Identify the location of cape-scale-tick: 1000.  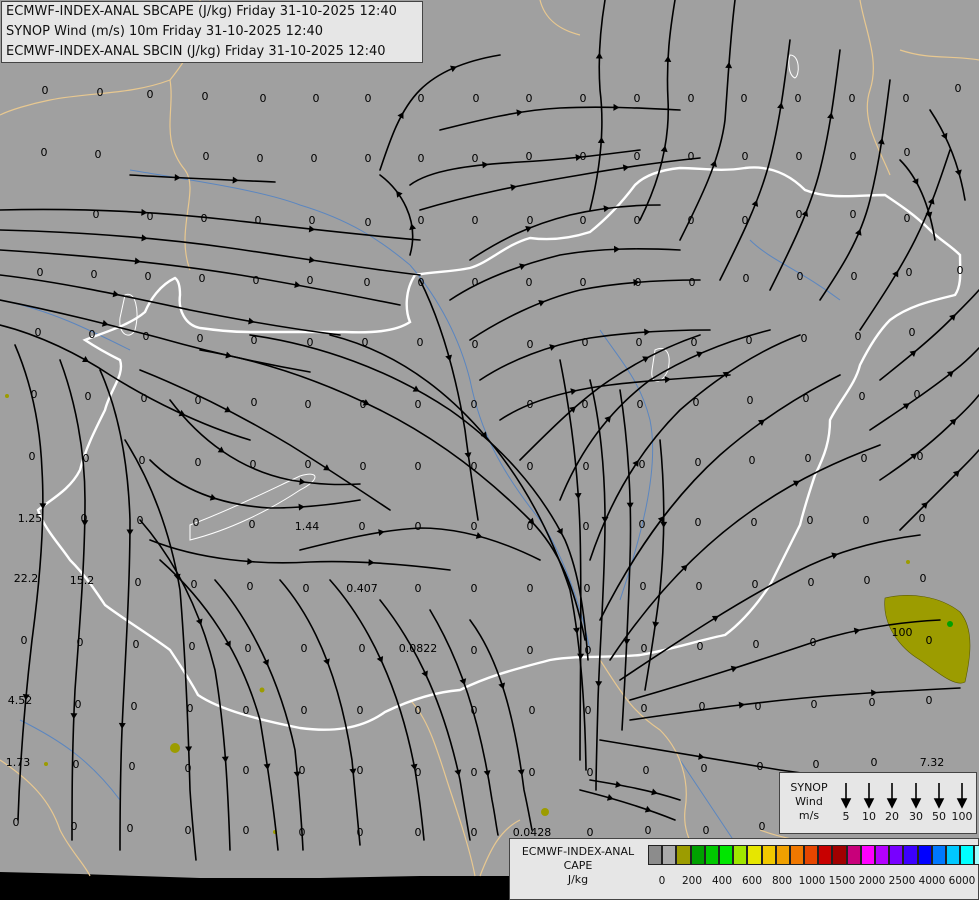
(812, 881).